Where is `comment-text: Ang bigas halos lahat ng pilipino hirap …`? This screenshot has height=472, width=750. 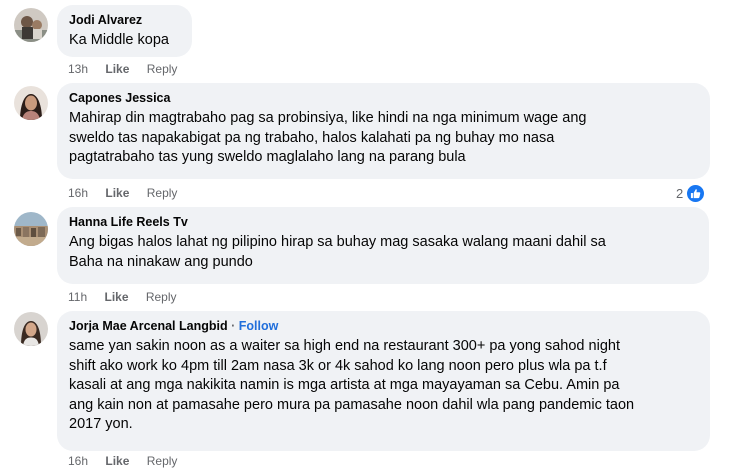 comment-text: Ang bigas halos lahat ng pilipino hirap … is located at coordinates (383, 252).